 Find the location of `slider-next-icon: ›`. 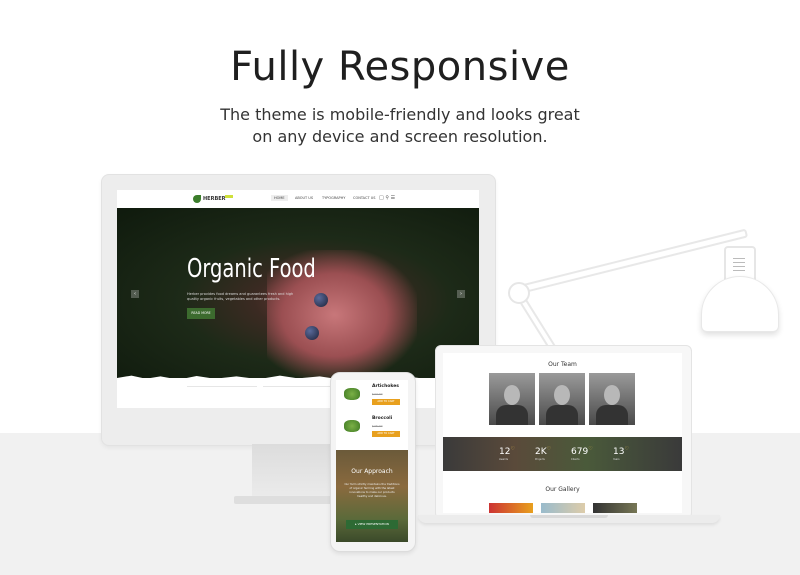

slider-next-icon: › is located at coordinates (461, 294).